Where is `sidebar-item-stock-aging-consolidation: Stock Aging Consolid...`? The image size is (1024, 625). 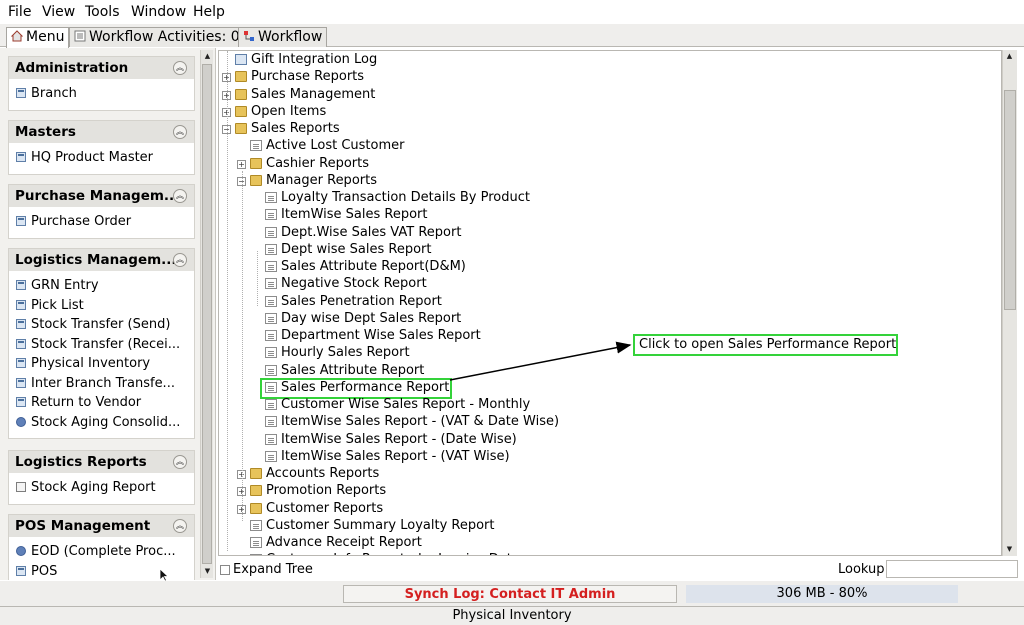 sidebar-item-stock-aging-consolidation: Stock Aging Consolid... is located at coordinates (101, 423).